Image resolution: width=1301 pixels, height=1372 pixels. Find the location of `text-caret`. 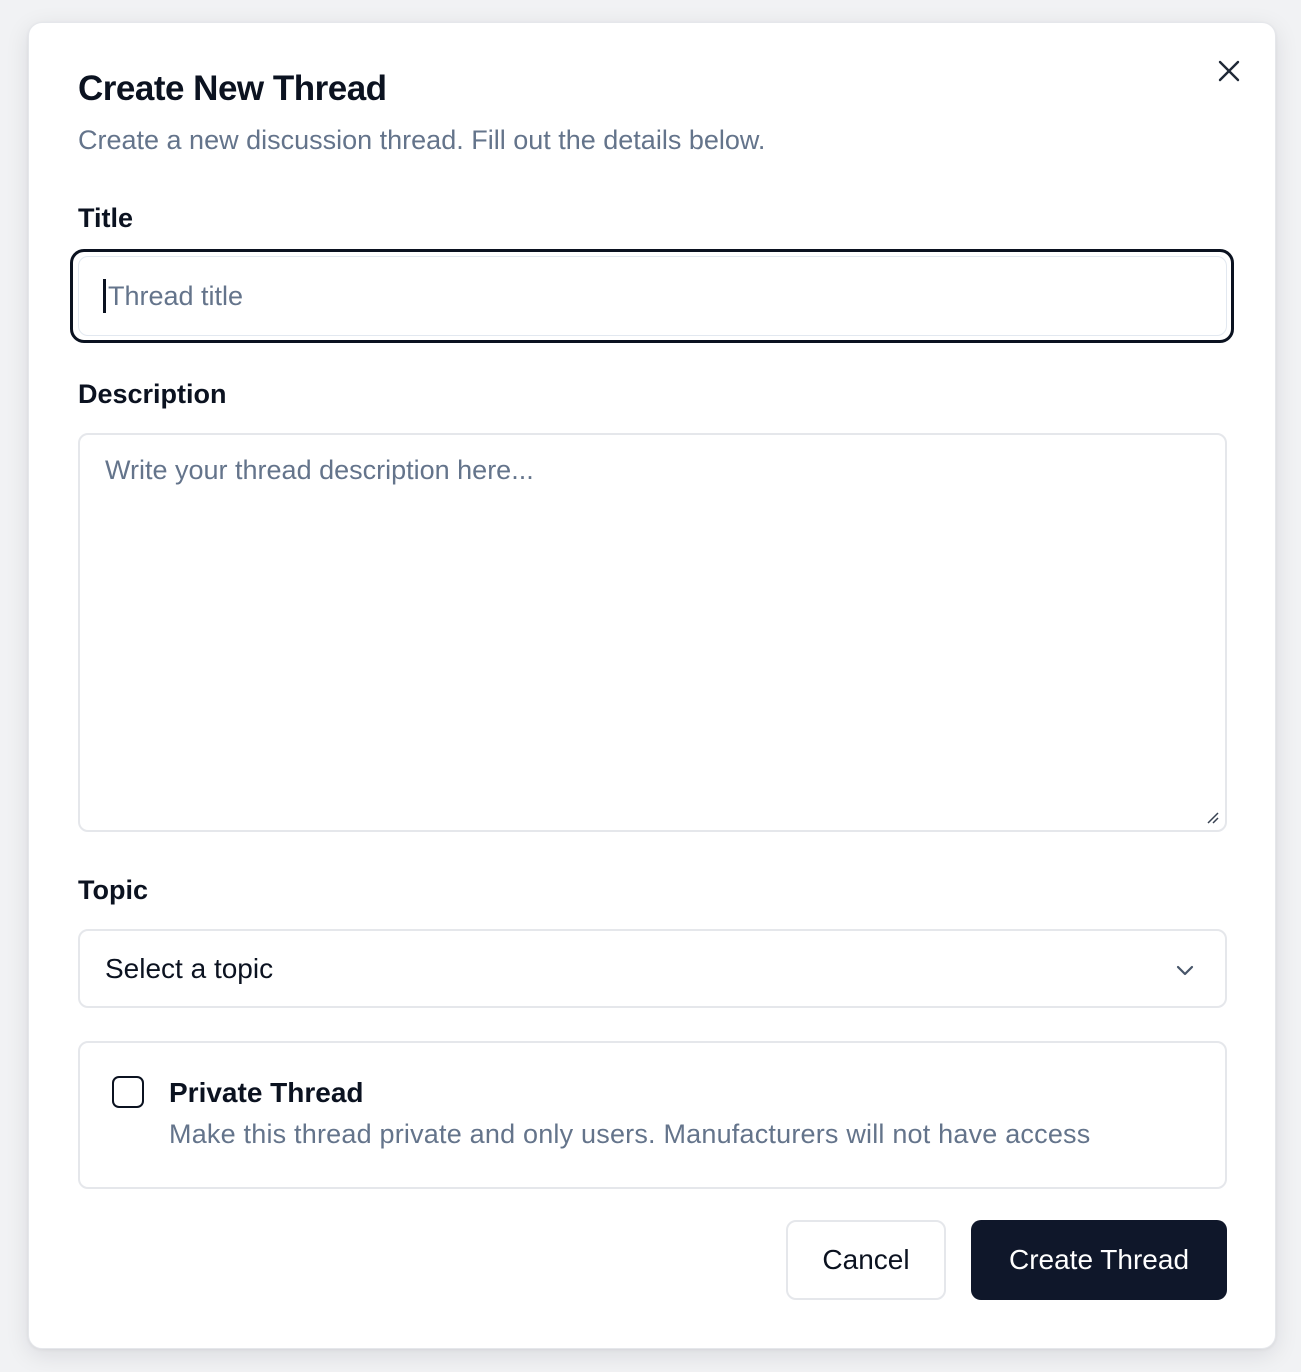

text-caret is located at coordinates (104, 296).